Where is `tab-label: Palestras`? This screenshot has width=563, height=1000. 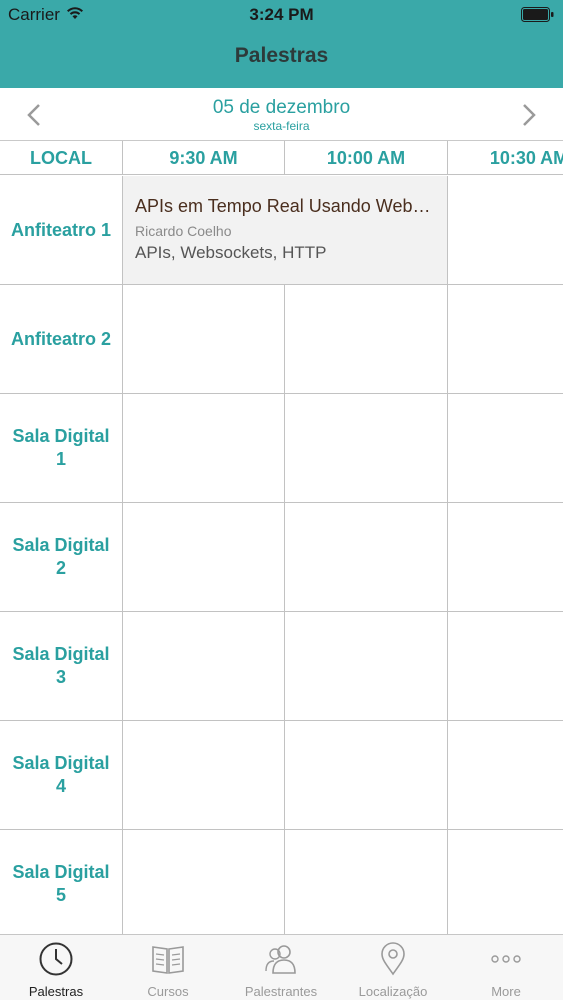 tab-label: Palestras is located at coordinates (56, 991).